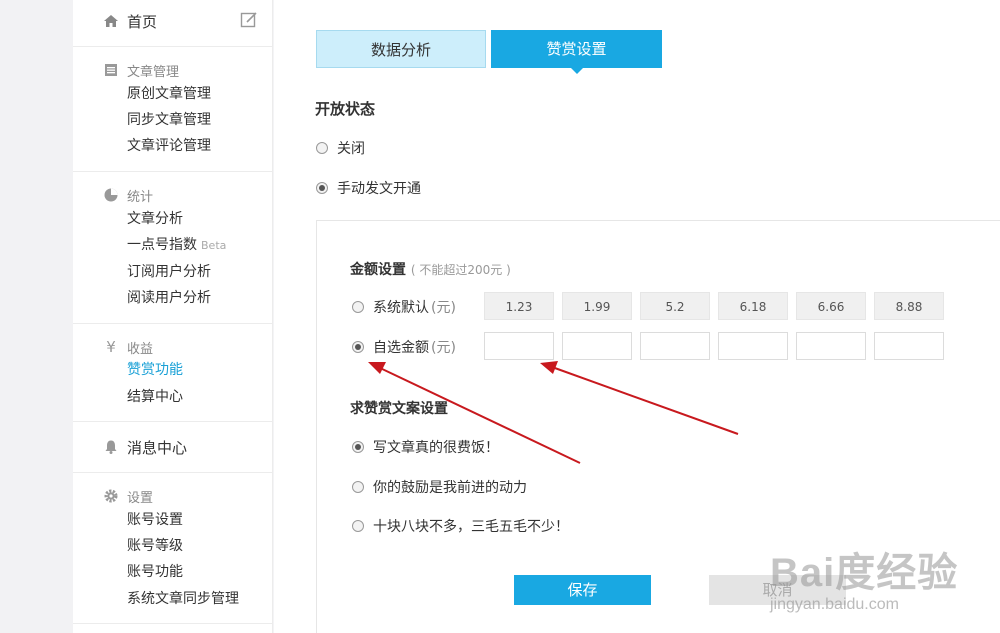 This screenshot has width=1000, height=633. What do you see at coordinates (169, 272) in the screenshot?
I see `sidebar-item-subscriber-analysis: 订阅用户分析` at bounding box center [169, 272].